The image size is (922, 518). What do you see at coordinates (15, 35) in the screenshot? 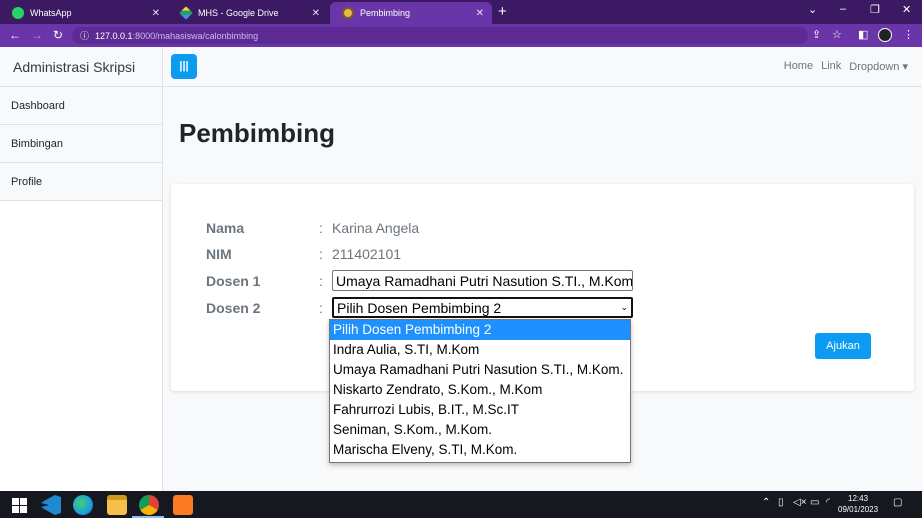
I see `back-arrow-icon: ←` at bounding box center [15, 35].